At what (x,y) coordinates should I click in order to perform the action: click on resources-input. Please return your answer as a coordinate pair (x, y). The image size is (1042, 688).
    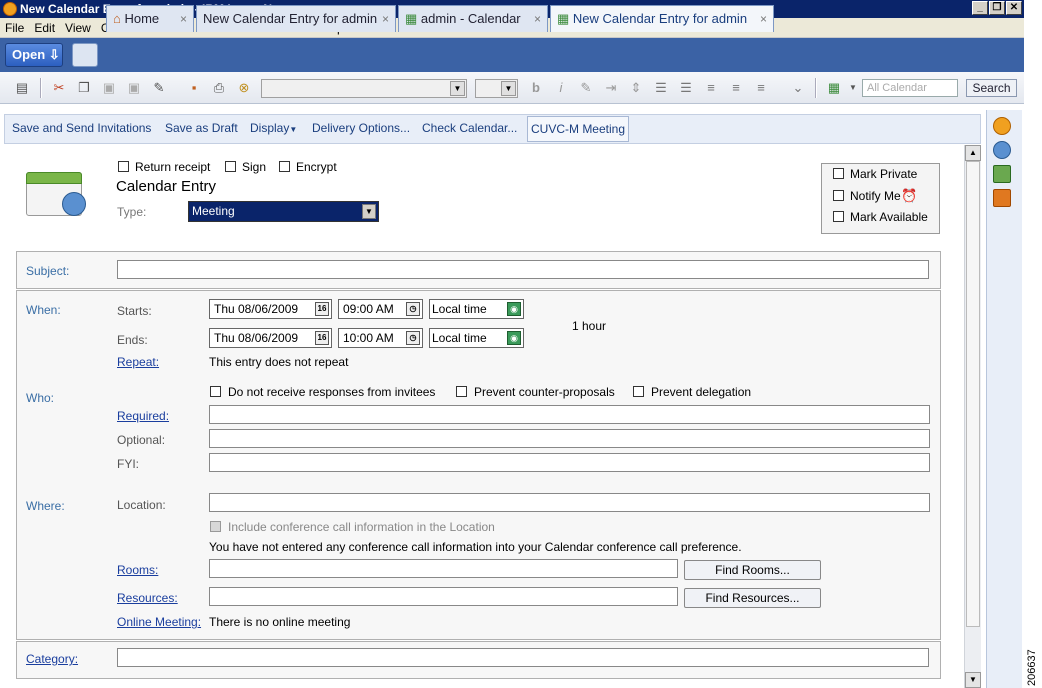
    Looking at the image, I should click on (443, 596).